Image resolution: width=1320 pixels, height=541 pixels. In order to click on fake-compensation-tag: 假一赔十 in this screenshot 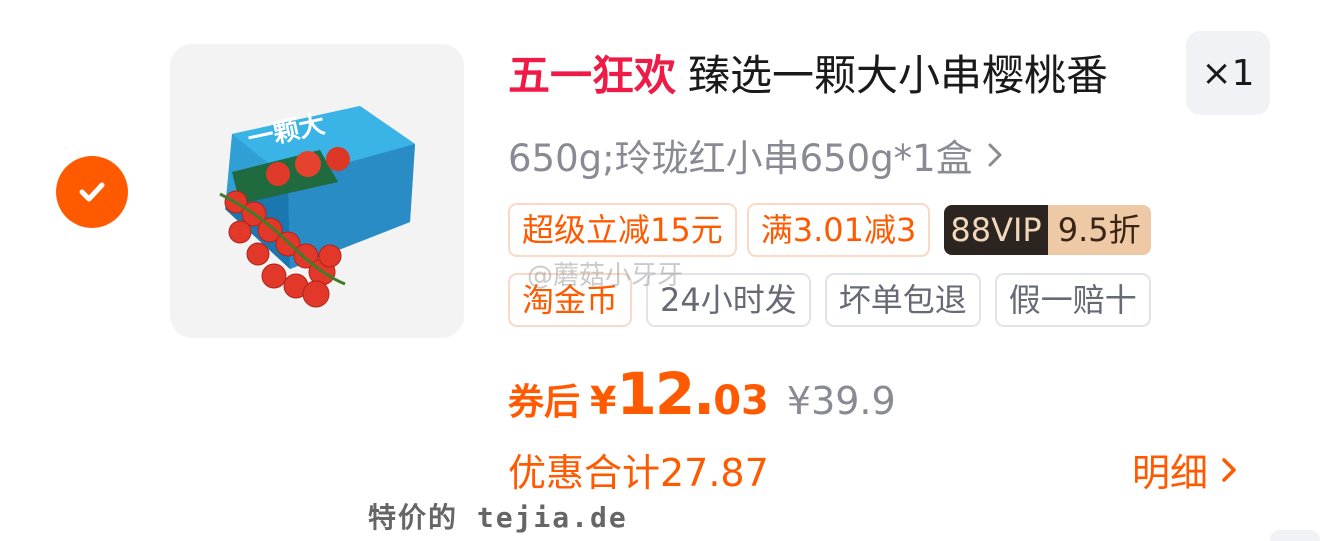, I will do `click(1072, 300)`.